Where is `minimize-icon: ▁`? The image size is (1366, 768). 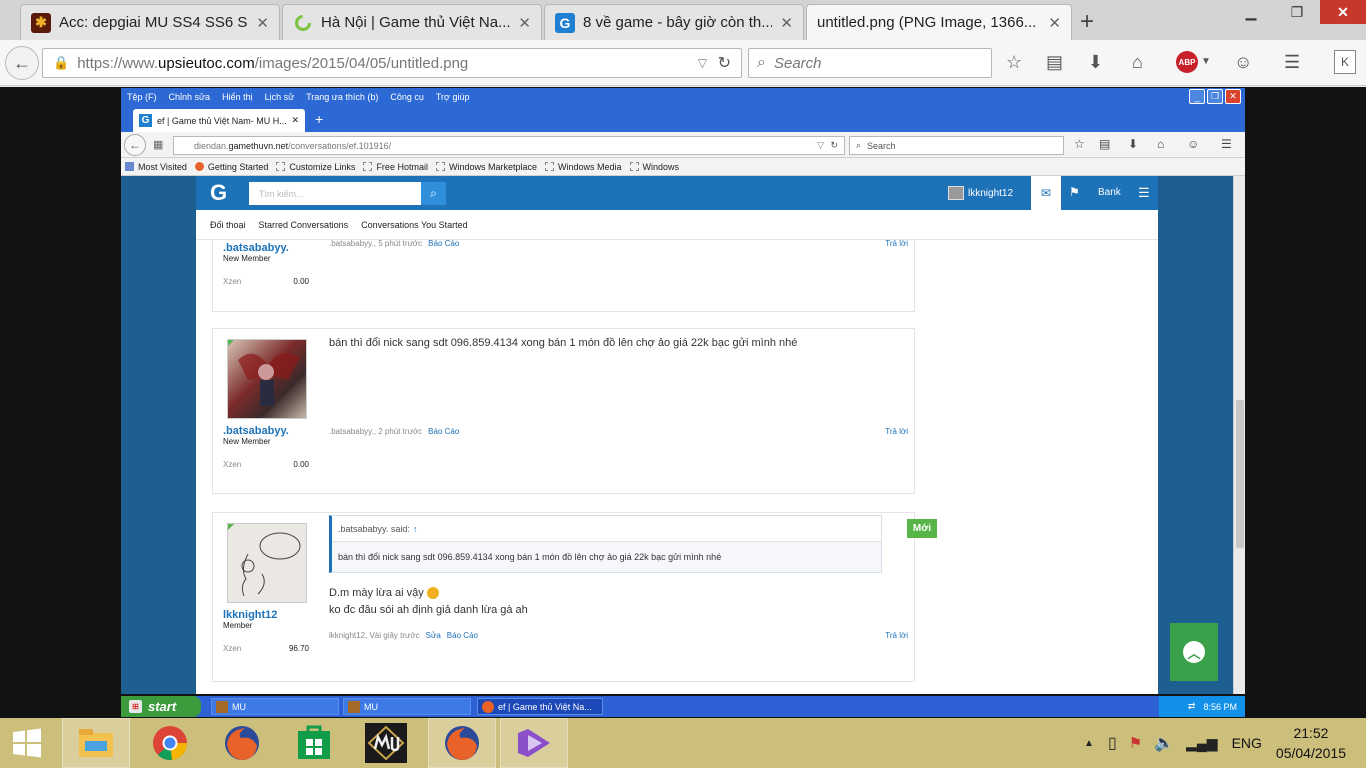 minimize-icon: ▁ is located at coordinates (1251, 12).